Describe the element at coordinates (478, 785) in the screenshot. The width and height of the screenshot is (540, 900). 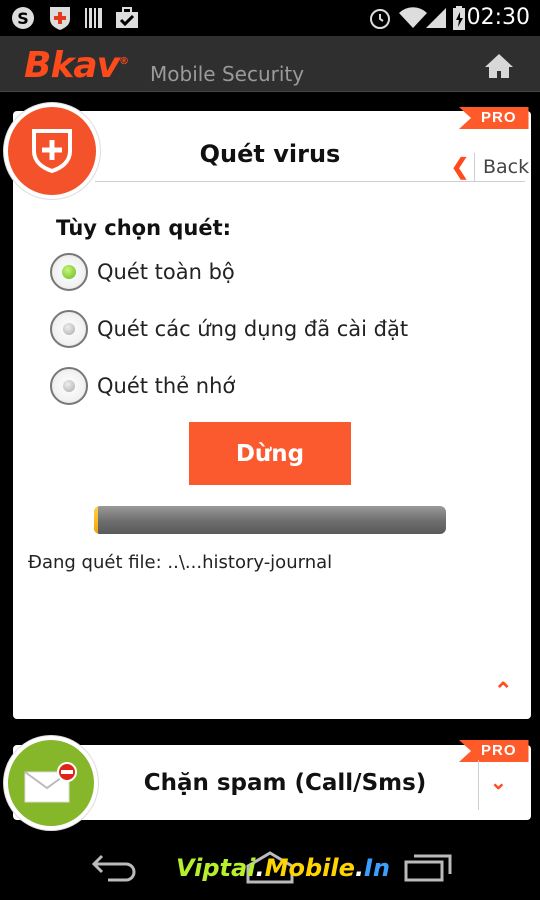
I see `card-divider` at that location.